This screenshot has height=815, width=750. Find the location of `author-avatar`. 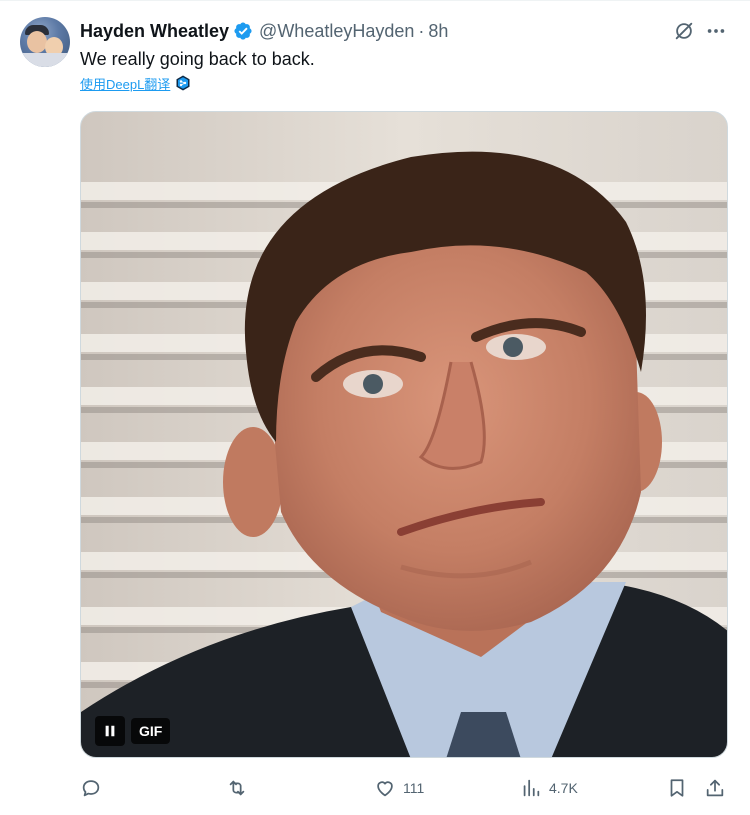

author-avatar is located at coordinates (45, 42).